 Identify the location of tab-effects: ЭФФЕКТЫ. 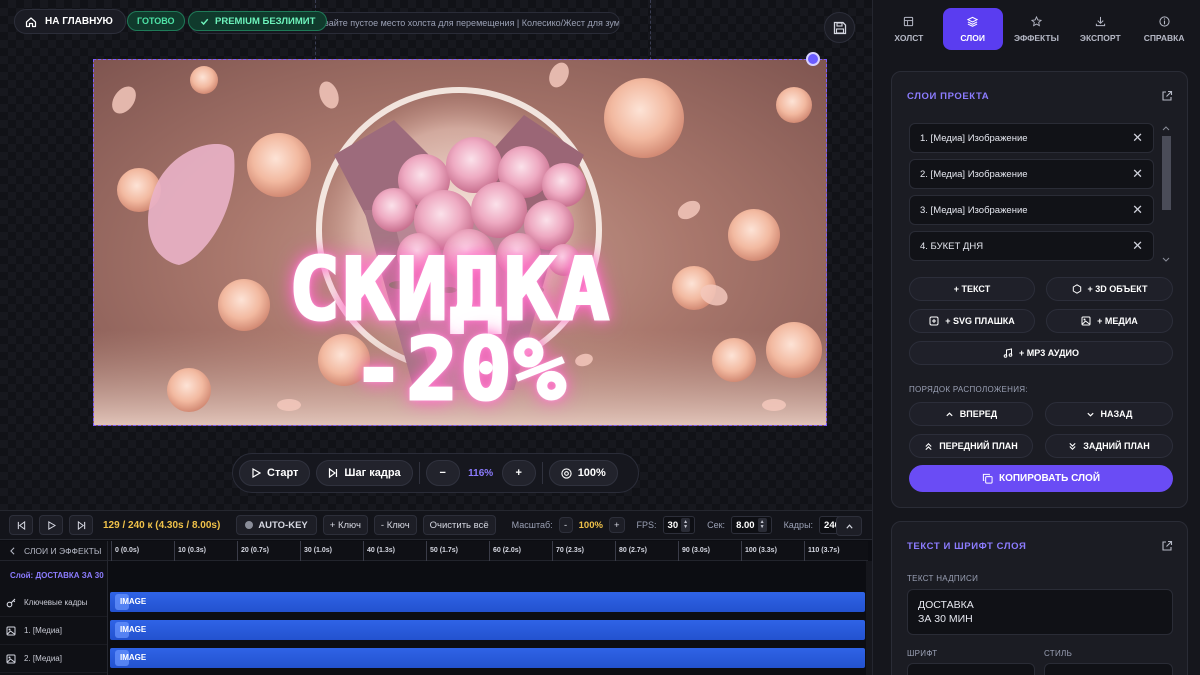
(1036, 29).